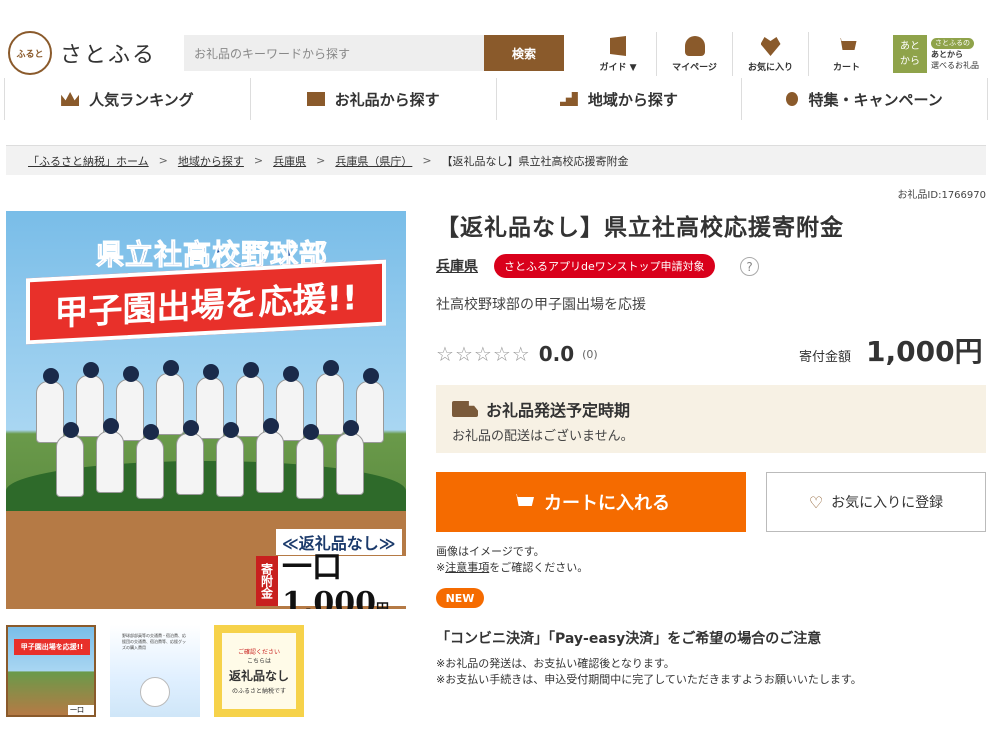 This screenshot has height=745, width=994. I want to click on amount-label: 寄付金額, so click(825, 357).